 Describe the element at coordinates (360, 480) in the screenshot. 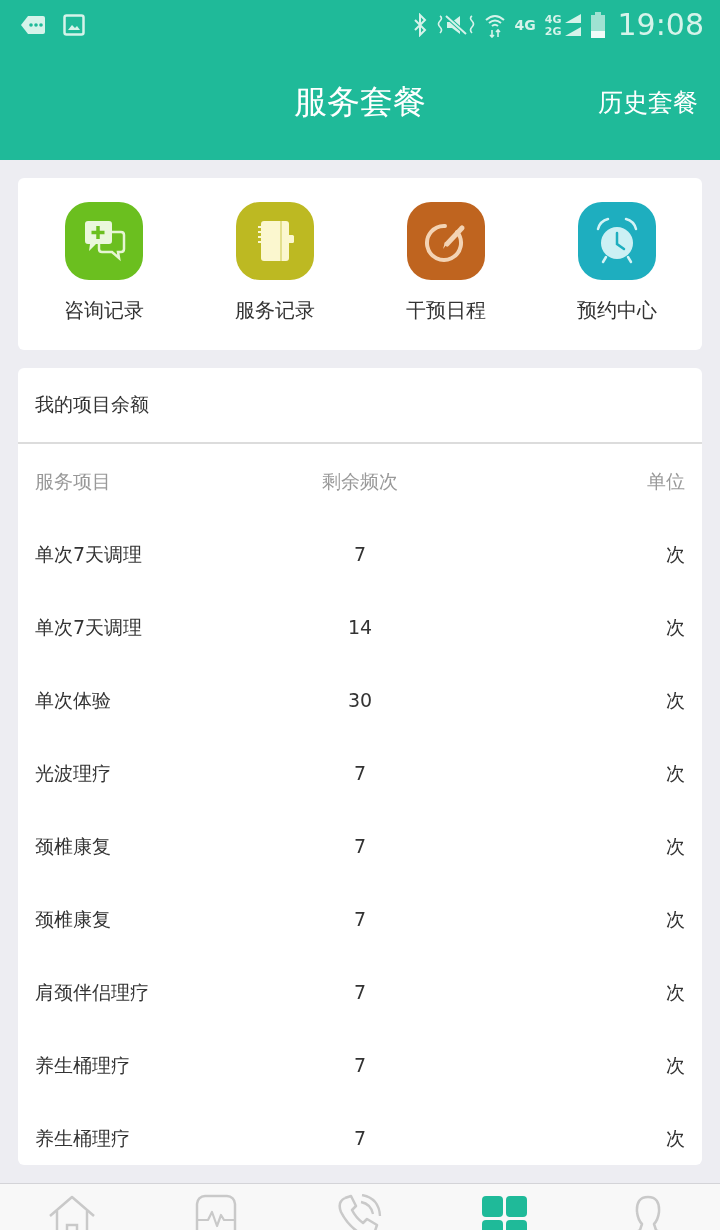

I see `column-header: 剩余频次` at that location.